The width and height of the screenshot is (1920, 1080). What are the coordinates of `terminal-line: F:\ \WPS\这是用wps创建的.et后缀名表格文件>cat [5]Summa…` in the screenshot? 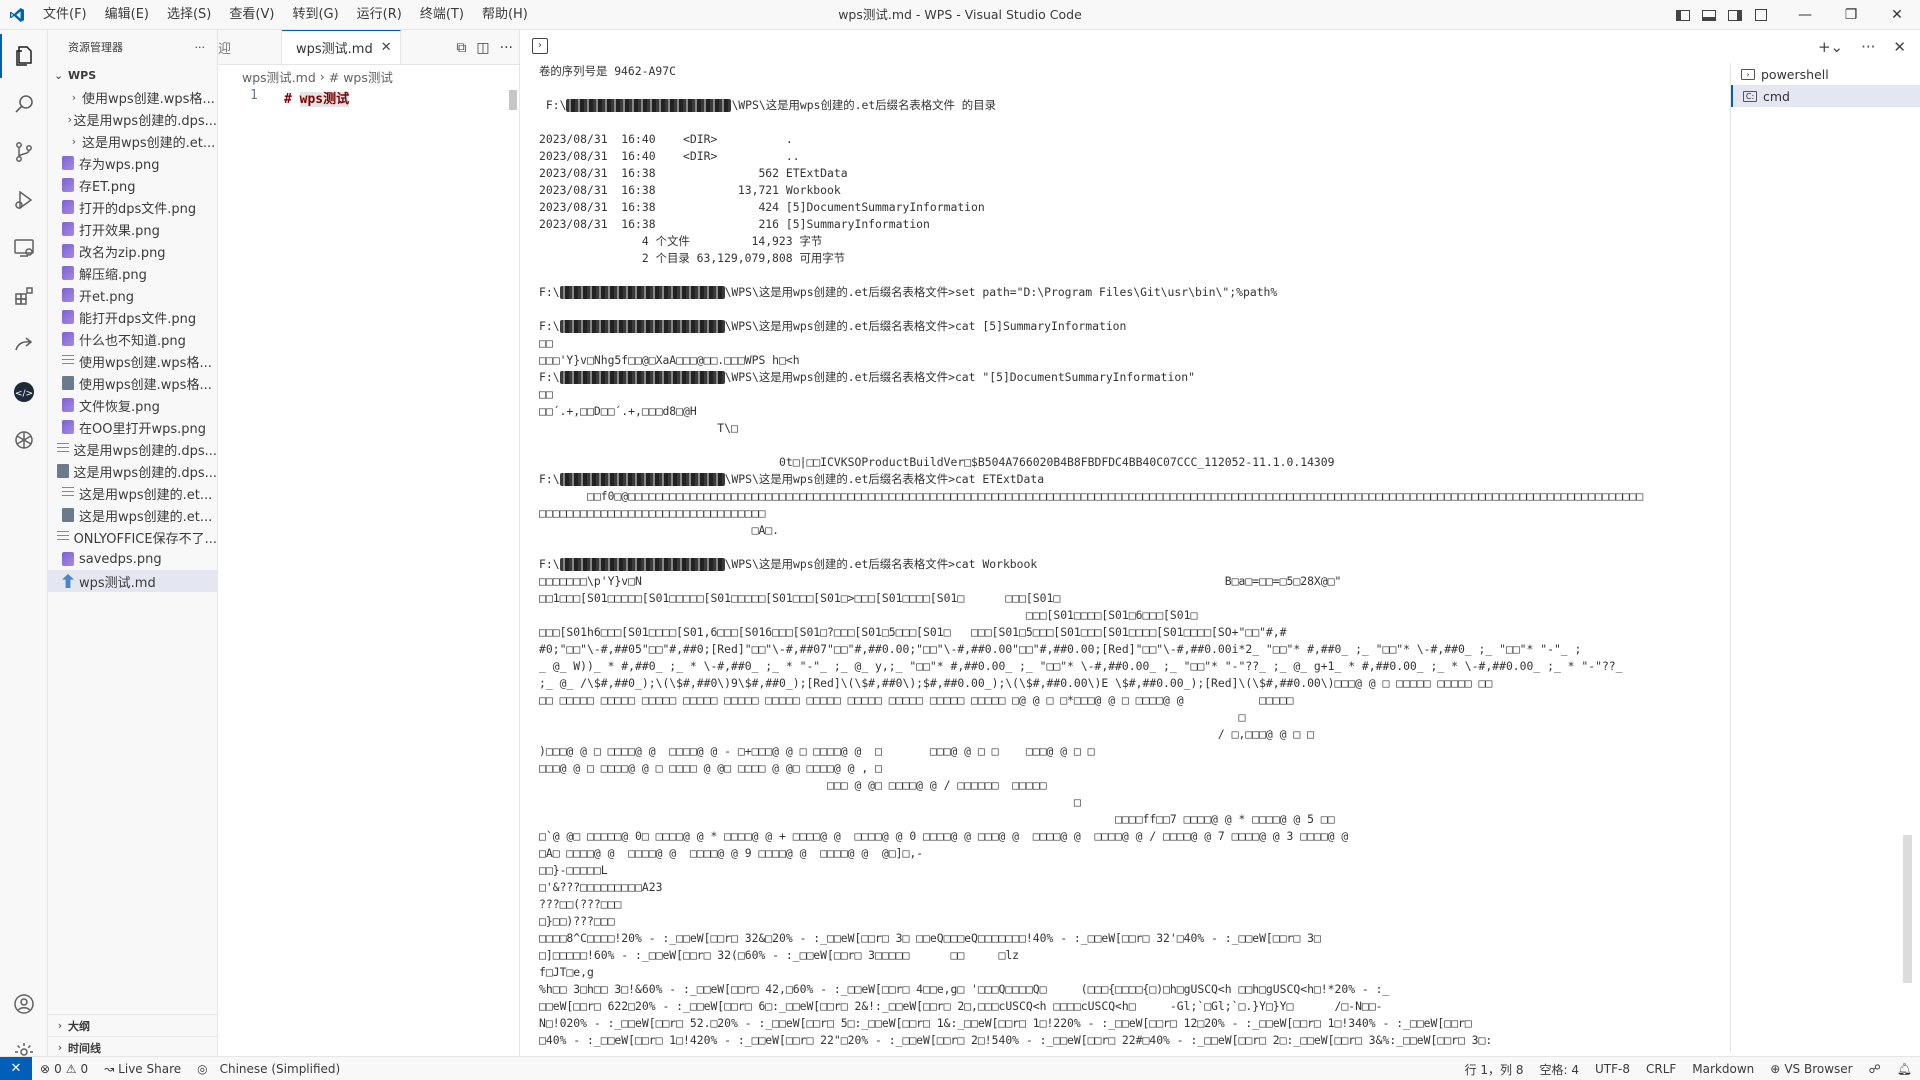 It's located at (833, 326).